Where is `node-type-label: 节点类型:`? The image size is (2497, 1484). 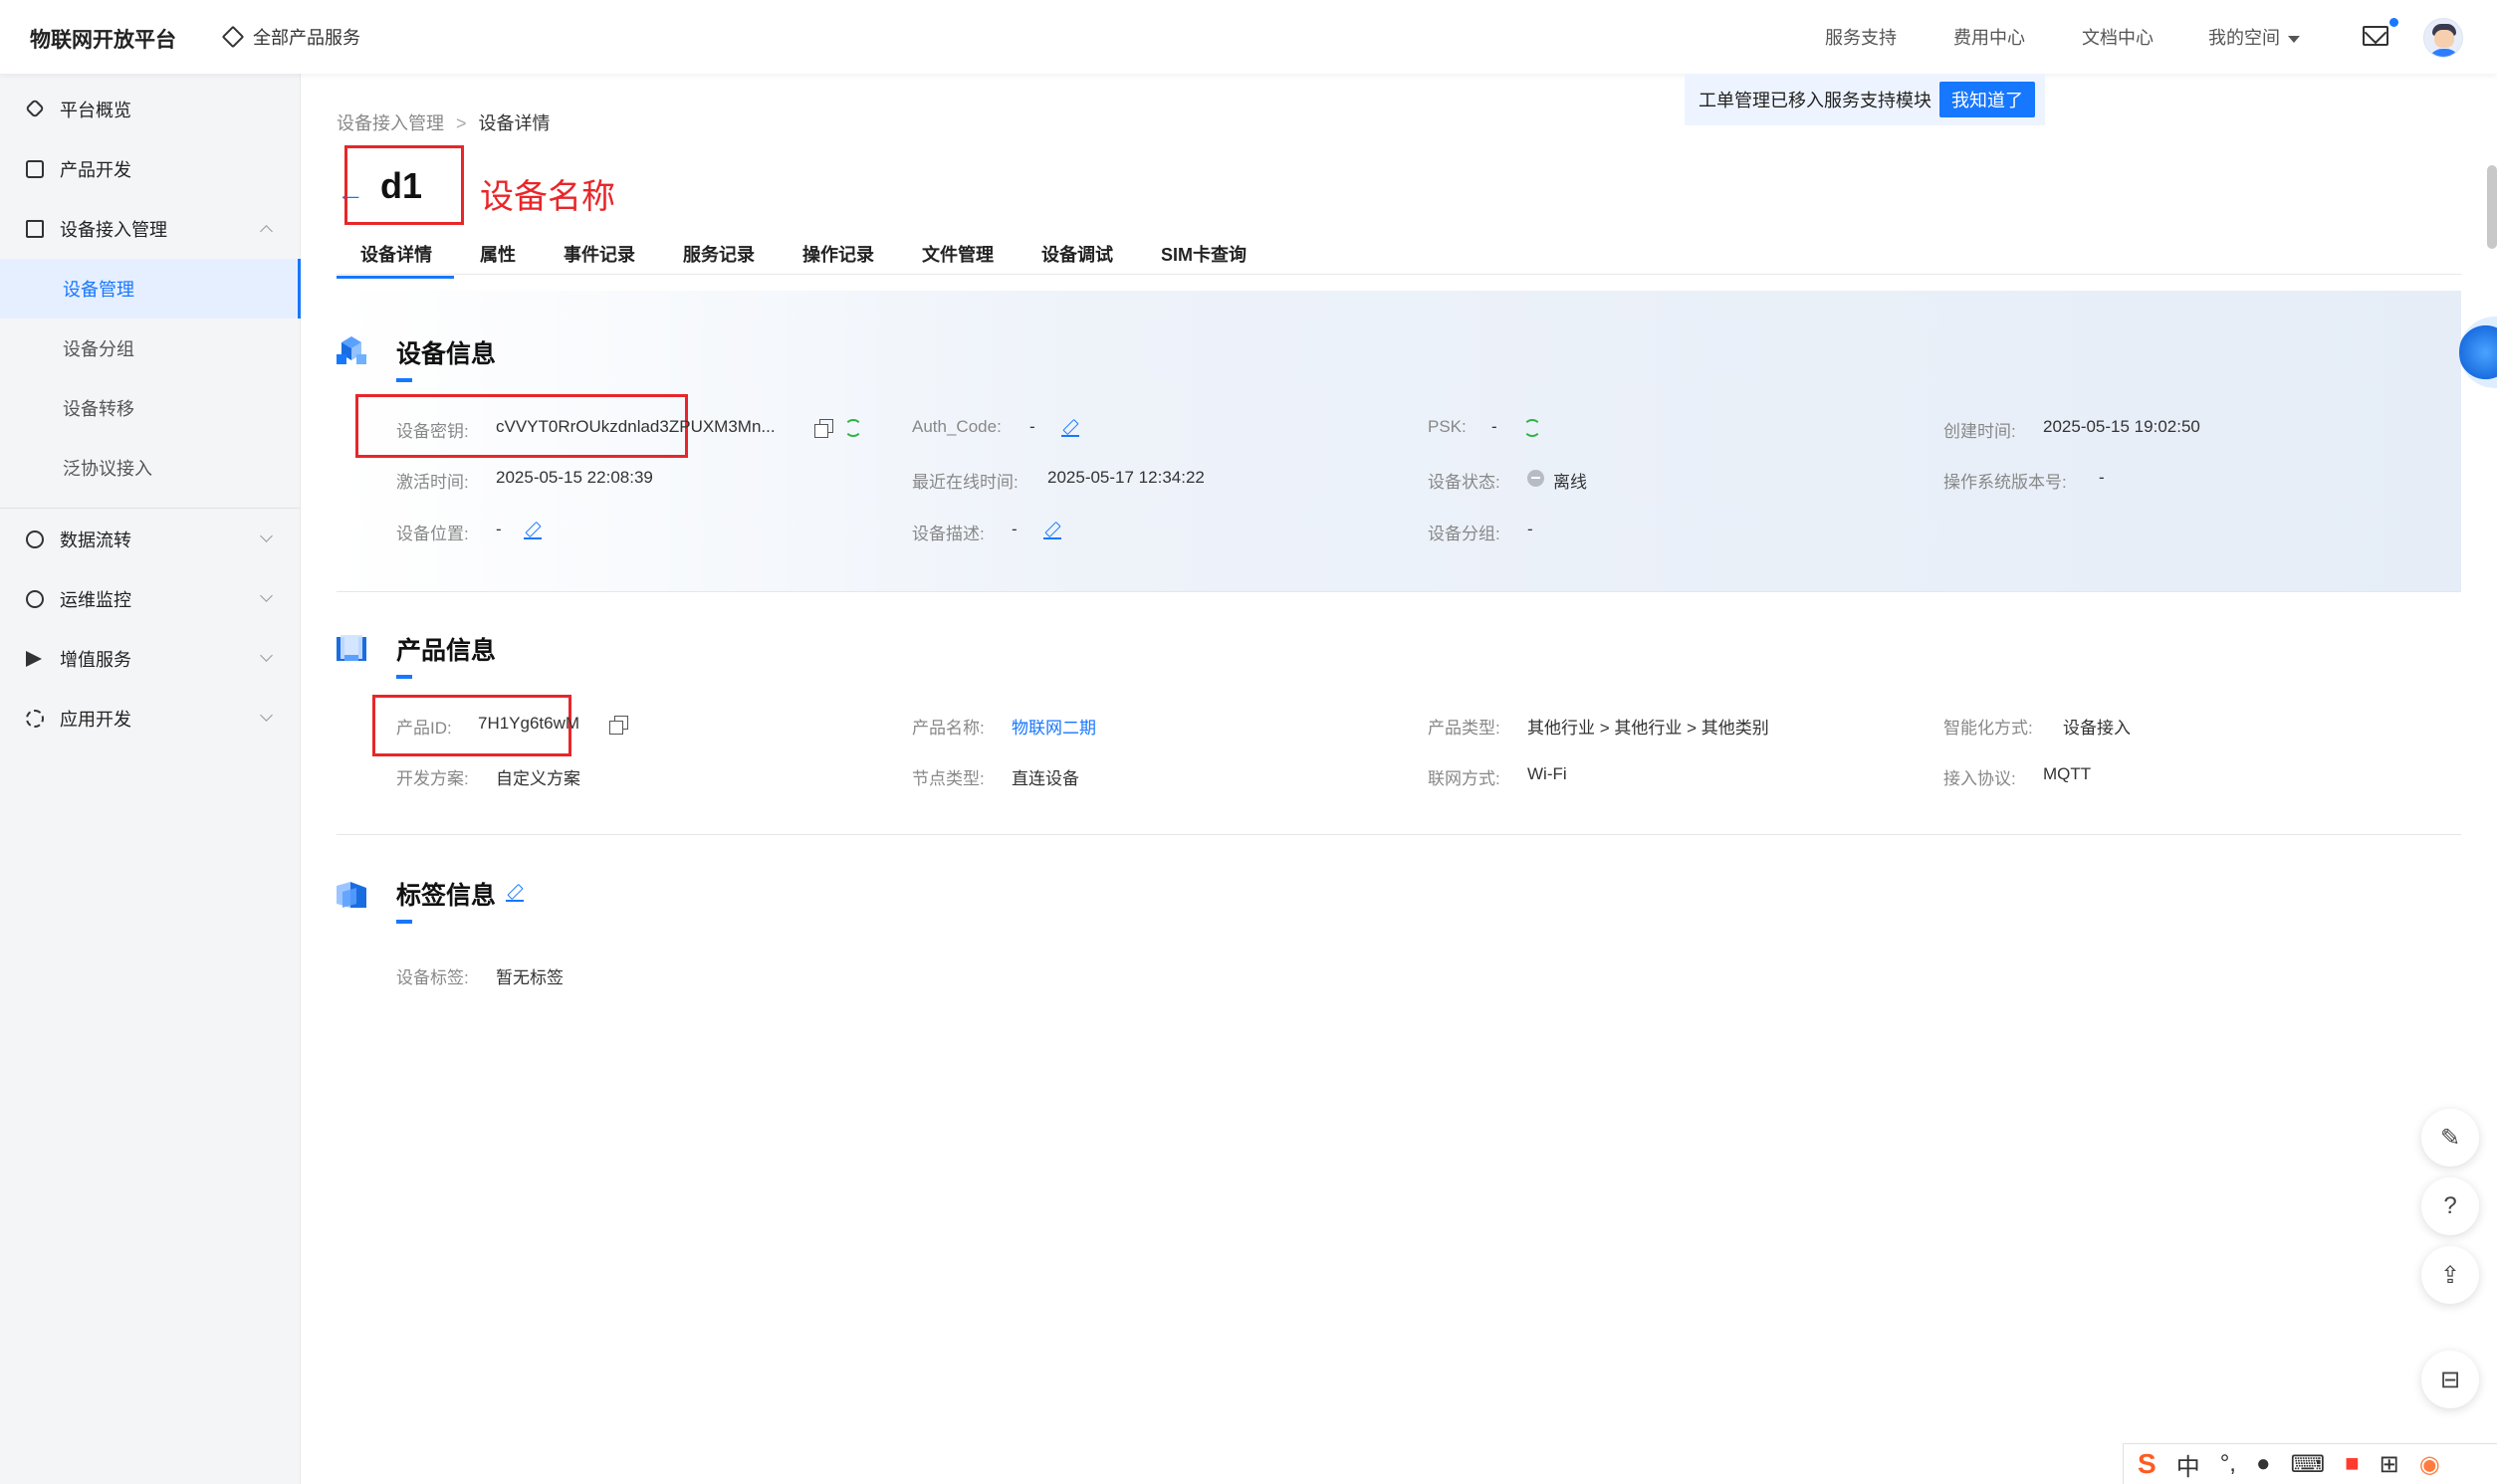 node-type-label: 节点类型: is located at coordinates (948, 779).